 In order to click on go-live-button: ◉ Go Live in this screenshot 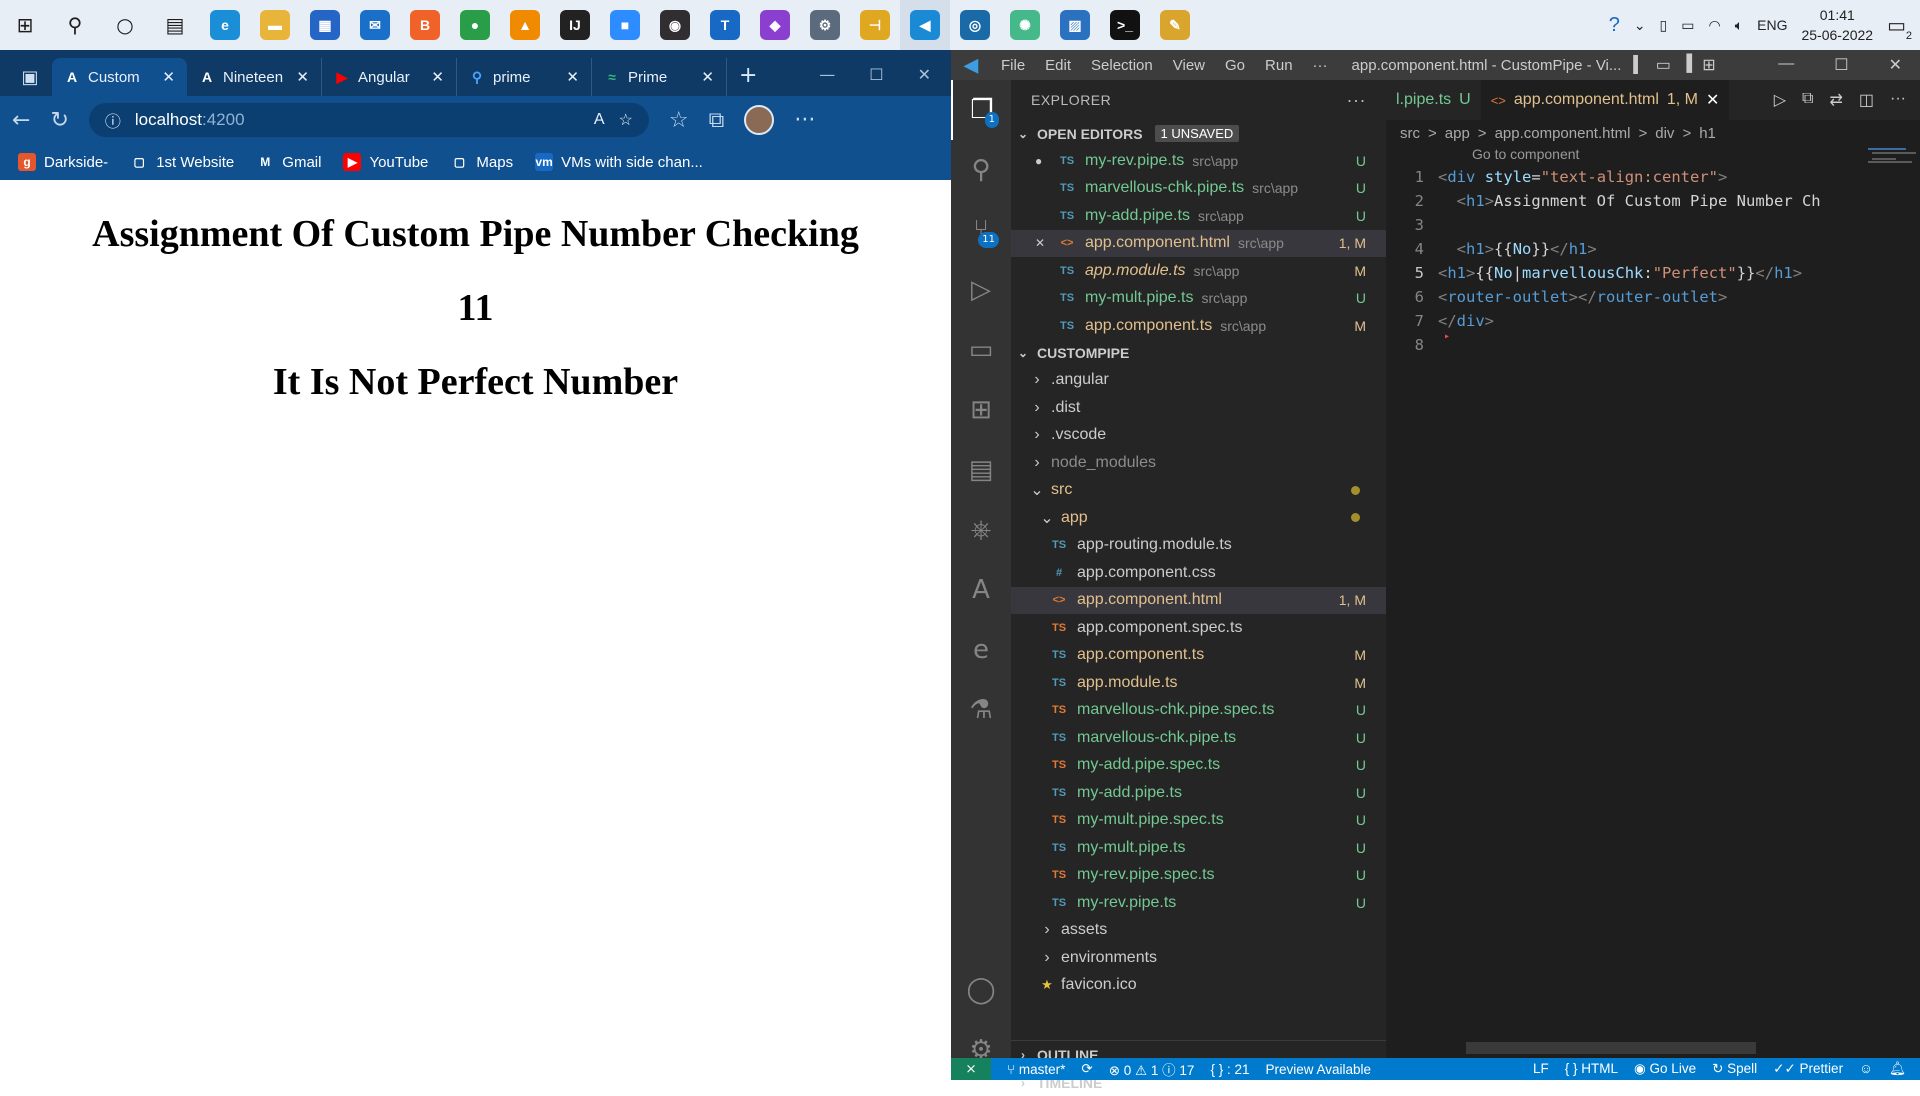, I will do `click(1665, 1069)`.